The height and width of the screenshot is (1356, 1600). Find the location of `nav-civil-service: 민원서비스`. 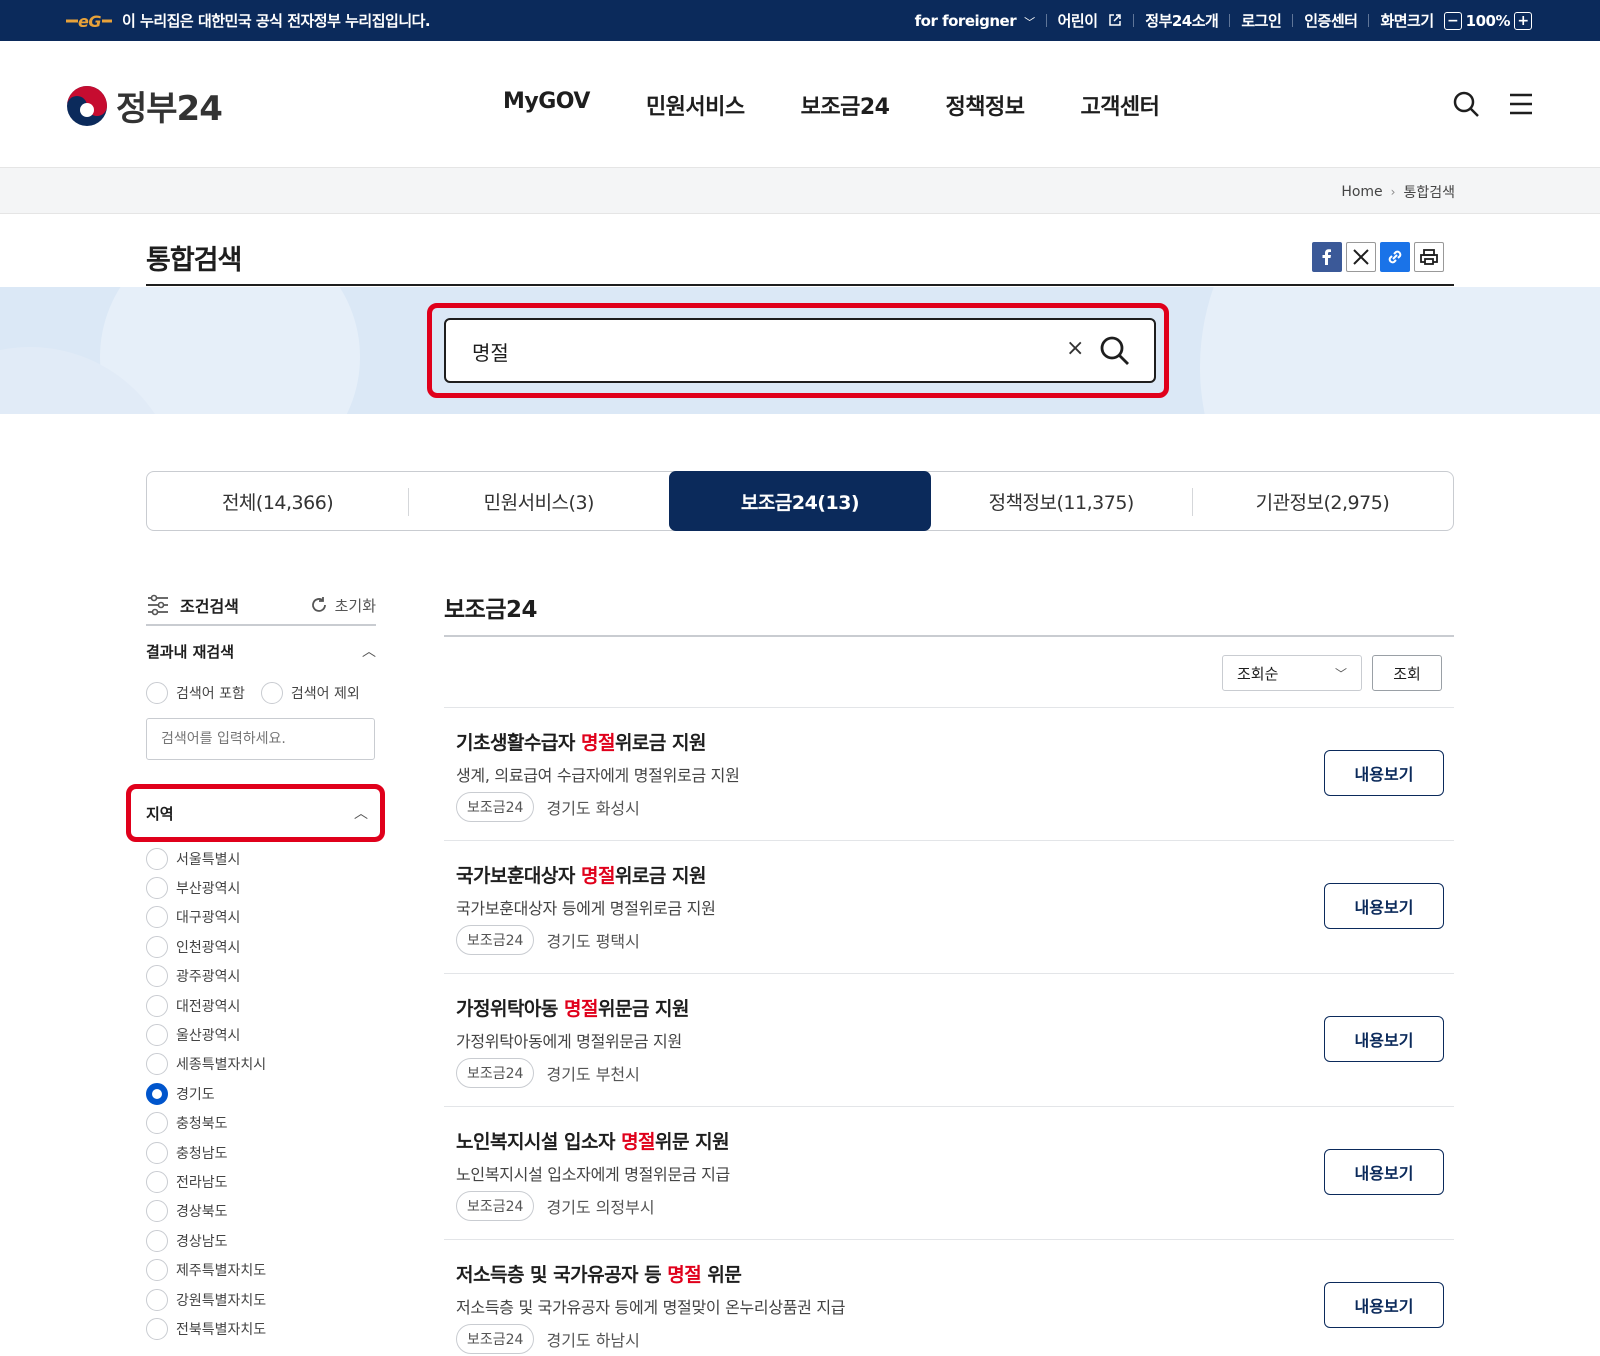

nav-civil-service: 민원서비스 is located at coordinates (695, 105).